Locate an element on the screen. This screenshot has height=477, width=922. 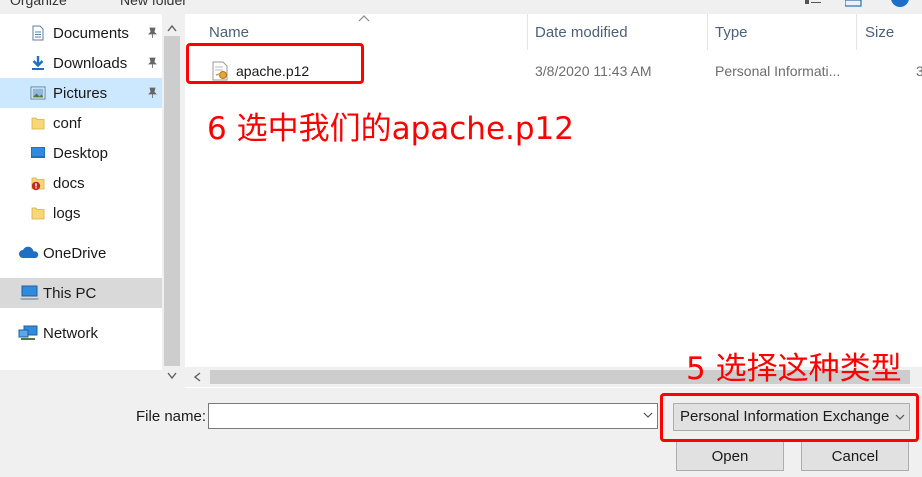
open-button: Open is located at coordinates (730, 456).